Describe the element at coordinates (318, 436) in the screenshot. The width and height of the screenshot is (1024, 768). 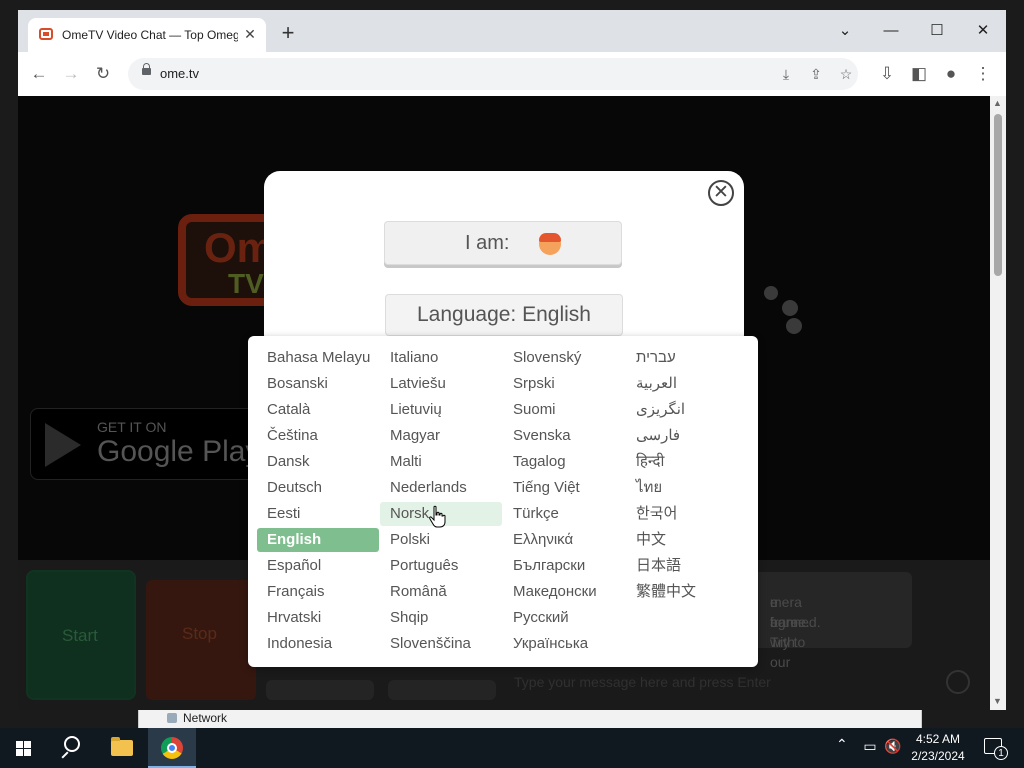
I see `language-option: Čeština` at that location.